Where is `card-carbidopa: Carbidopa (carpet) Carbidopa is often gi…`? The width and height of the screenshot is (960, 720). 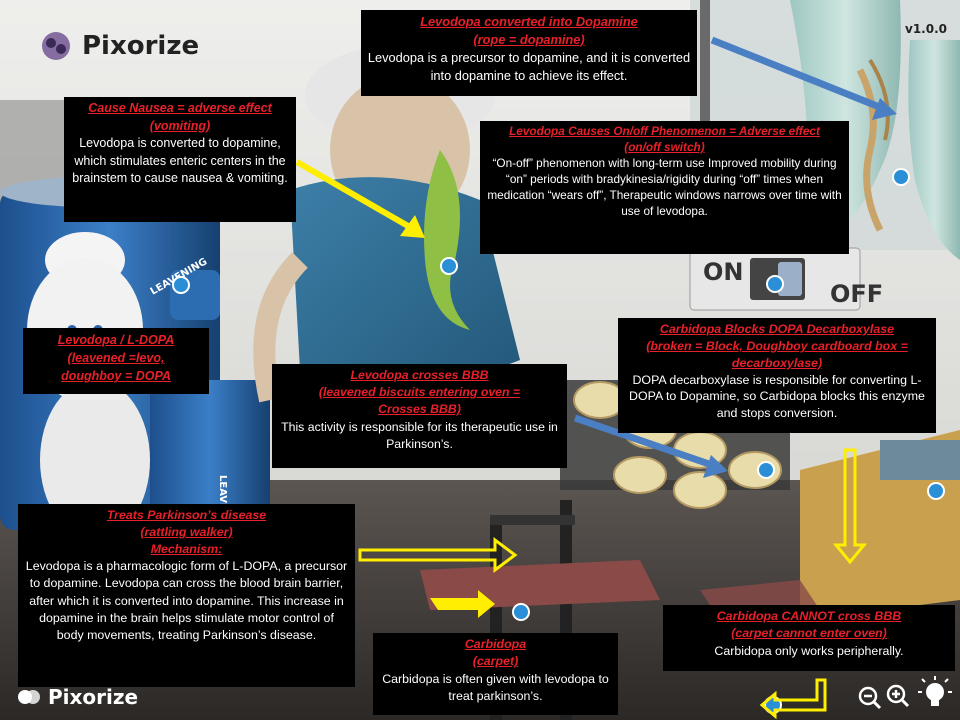
card-carbidopa: Carbidopa (carpet) Carbidopa is often gi… is located at coordinates (495, 674).